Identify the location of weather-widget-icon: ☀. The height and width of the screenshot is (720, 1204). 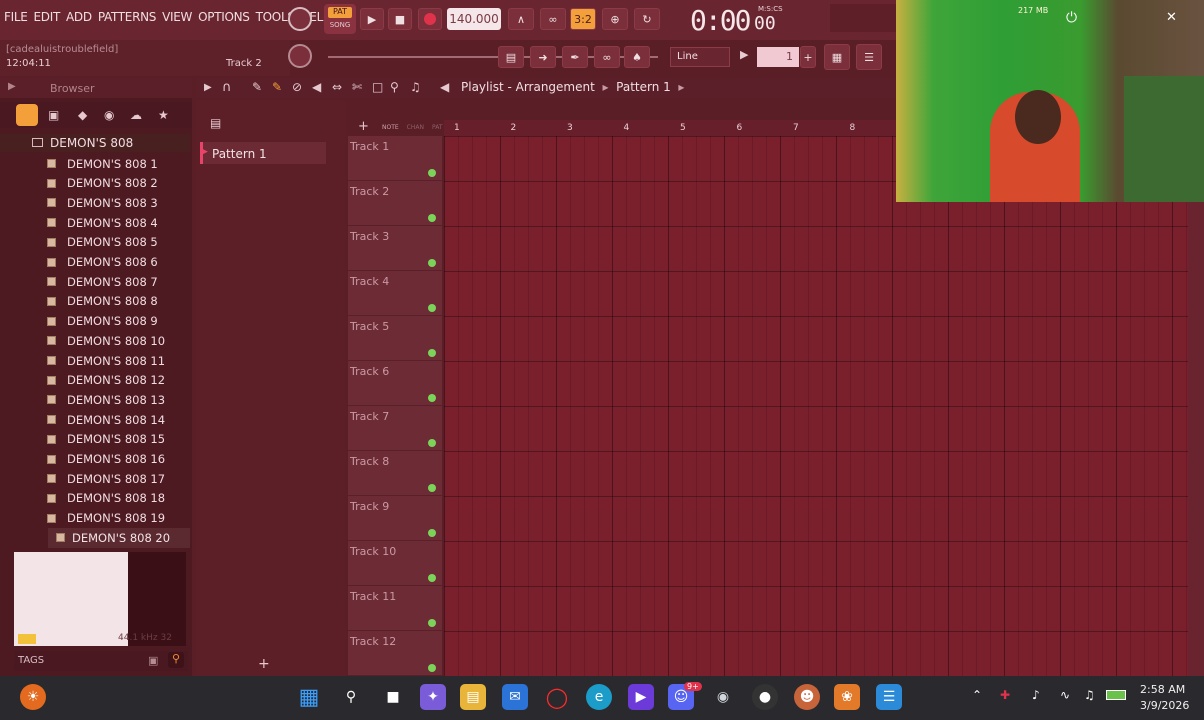
(33, 697).